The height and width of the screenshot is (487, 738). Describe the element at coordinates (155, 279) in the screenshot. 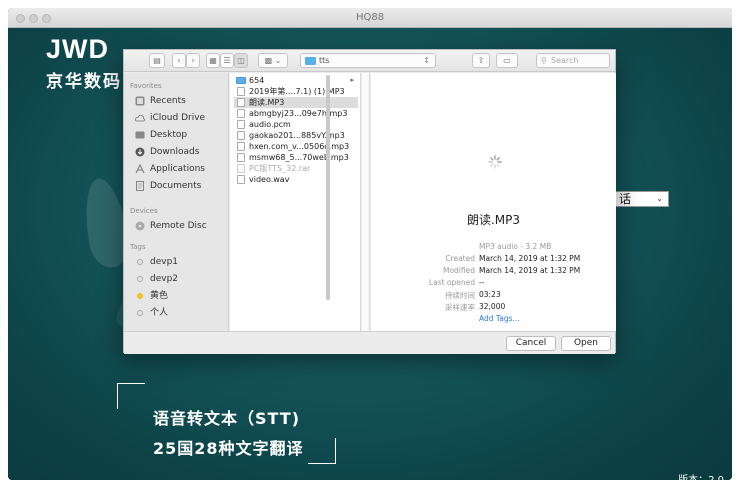

I see `sidebar-tag-devp2: devp2` at that location.